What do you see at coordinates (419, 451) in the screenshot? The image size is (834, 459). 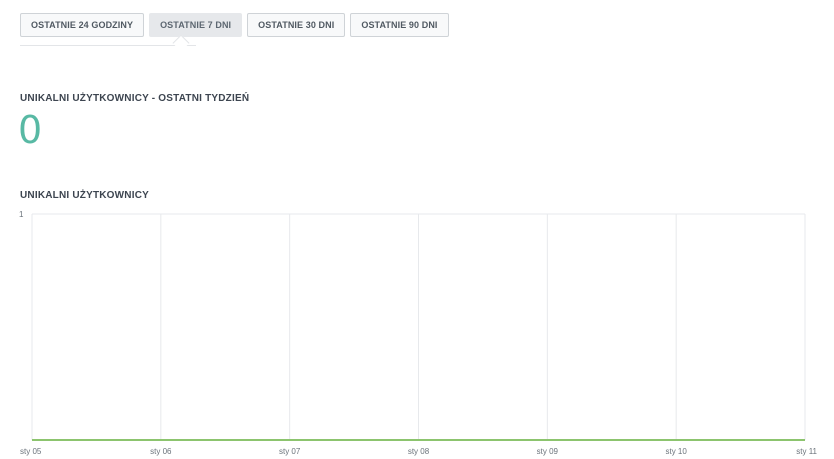 I see `x-tick-label: sty 08` at bounding box center [419, 451].